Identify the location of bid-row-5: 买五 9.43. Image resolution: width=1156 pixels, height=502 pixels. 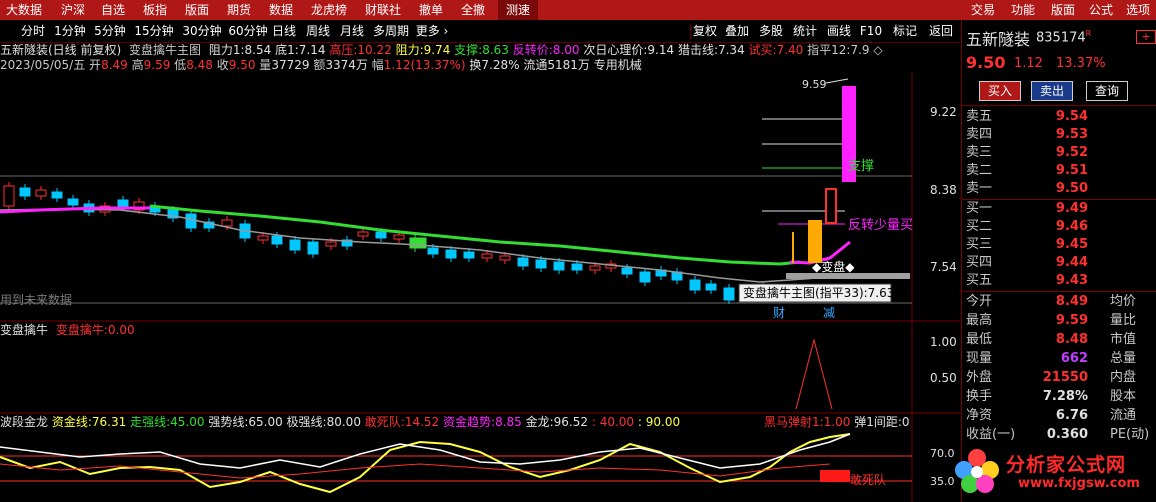
(1059, 281).